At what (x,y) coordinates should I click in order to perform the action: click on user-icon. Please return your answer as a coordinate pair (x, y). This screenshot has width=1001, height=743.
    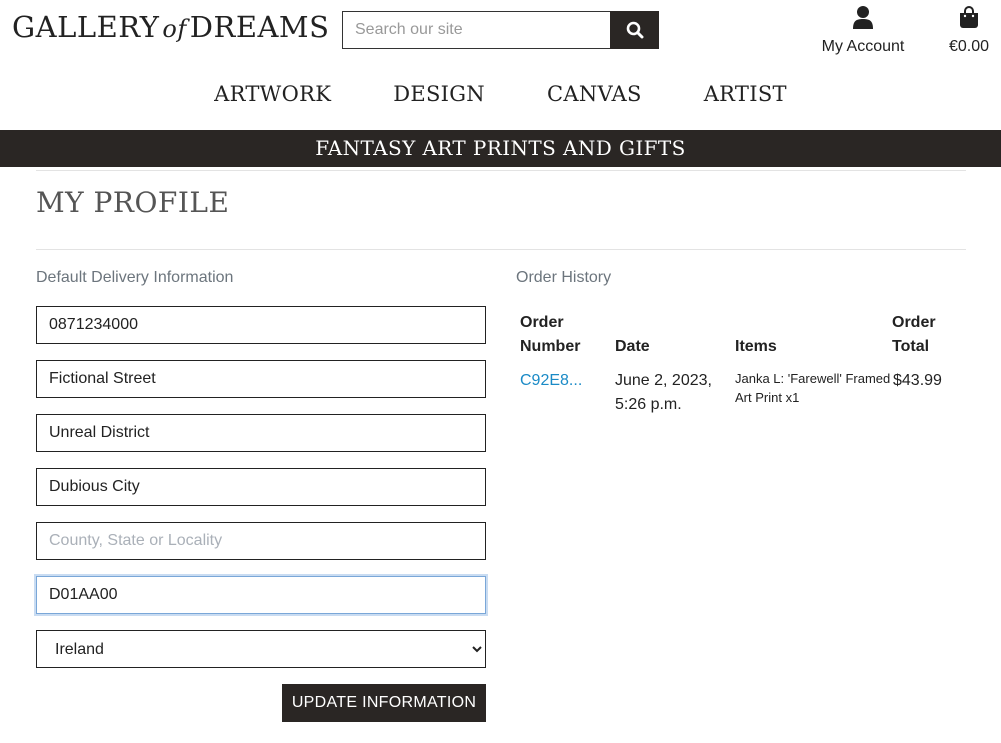
    Looking at the image, I should click on (863, 17).